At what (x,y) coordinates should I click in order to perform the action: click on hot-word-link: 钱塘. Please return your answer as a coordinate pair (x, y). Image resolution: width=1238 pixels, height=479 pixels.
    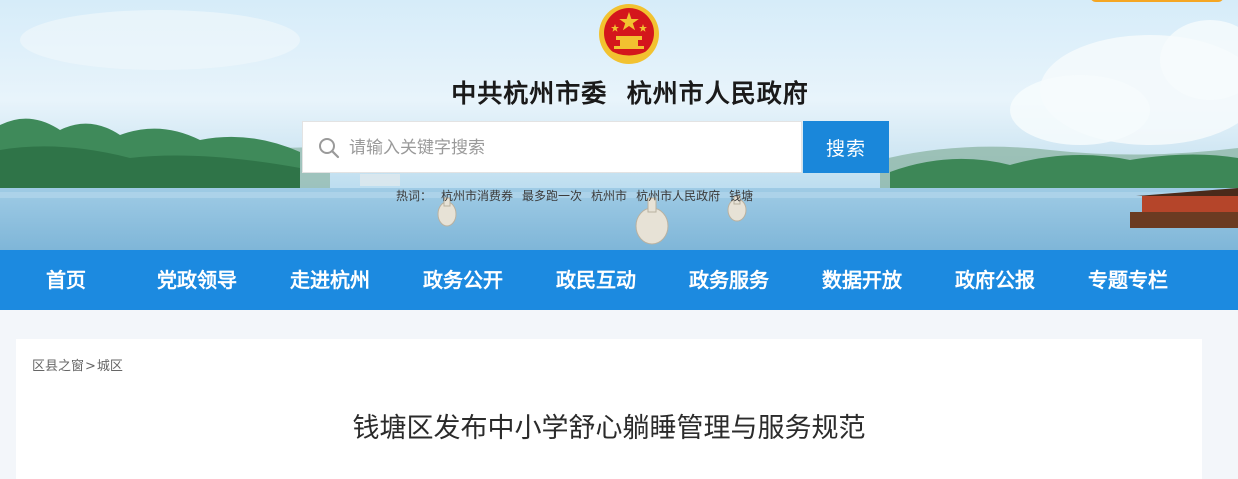
    Looking at the image, I should click on (741, 196).